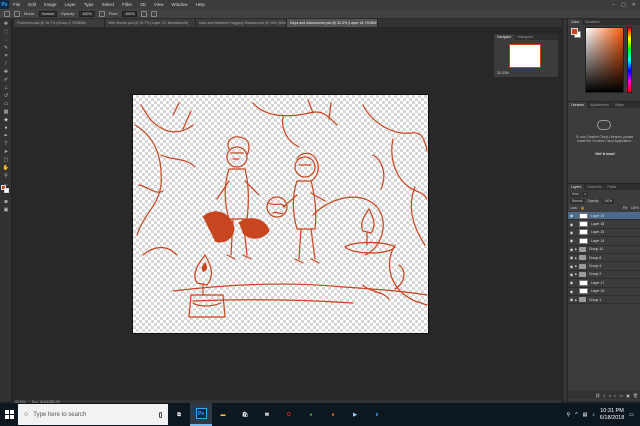  What do you see at coordinates (377, 414) in the screenshot?
I see `taskbar-ie: e` at bounding box center [377, 414].